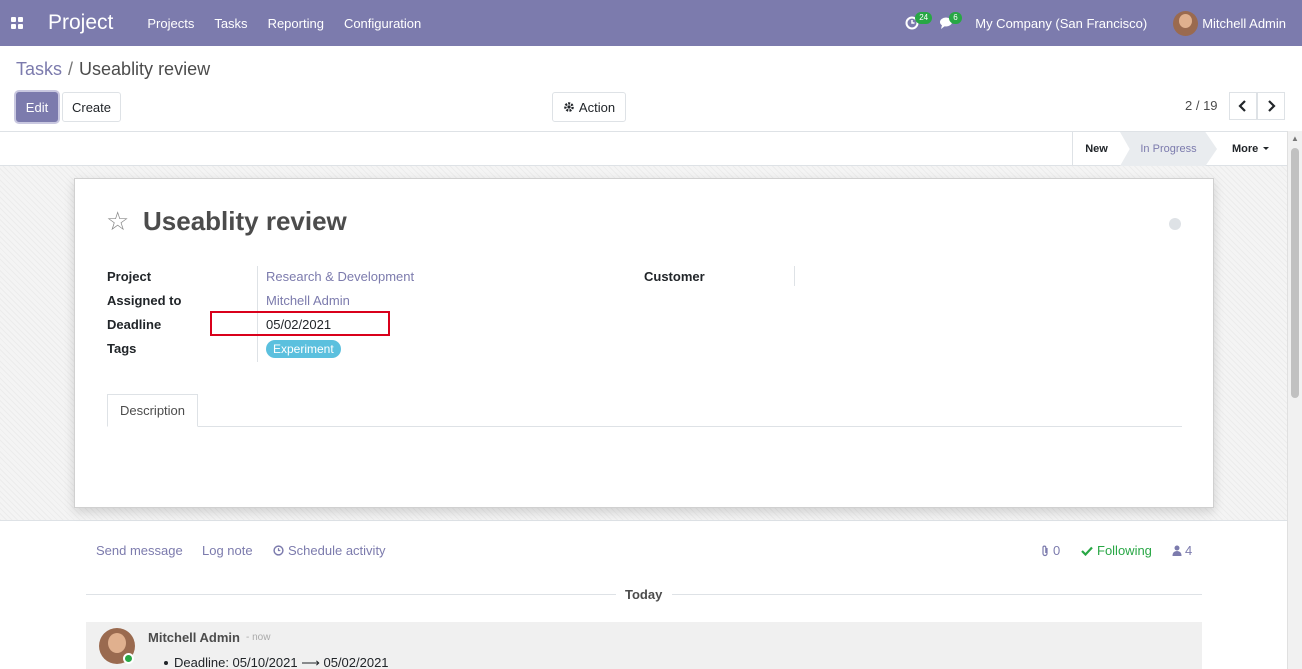  What do you see at coordinates (1175, 224) in the screenshot?
I see `kanban-state-indicator` at bounding box center [1175, 224].